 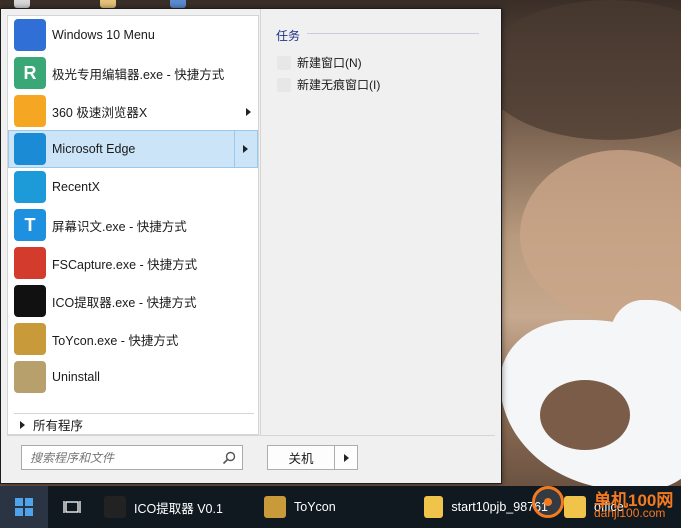 I want to click on windows-logo-icon, so click(x=24, y=507).